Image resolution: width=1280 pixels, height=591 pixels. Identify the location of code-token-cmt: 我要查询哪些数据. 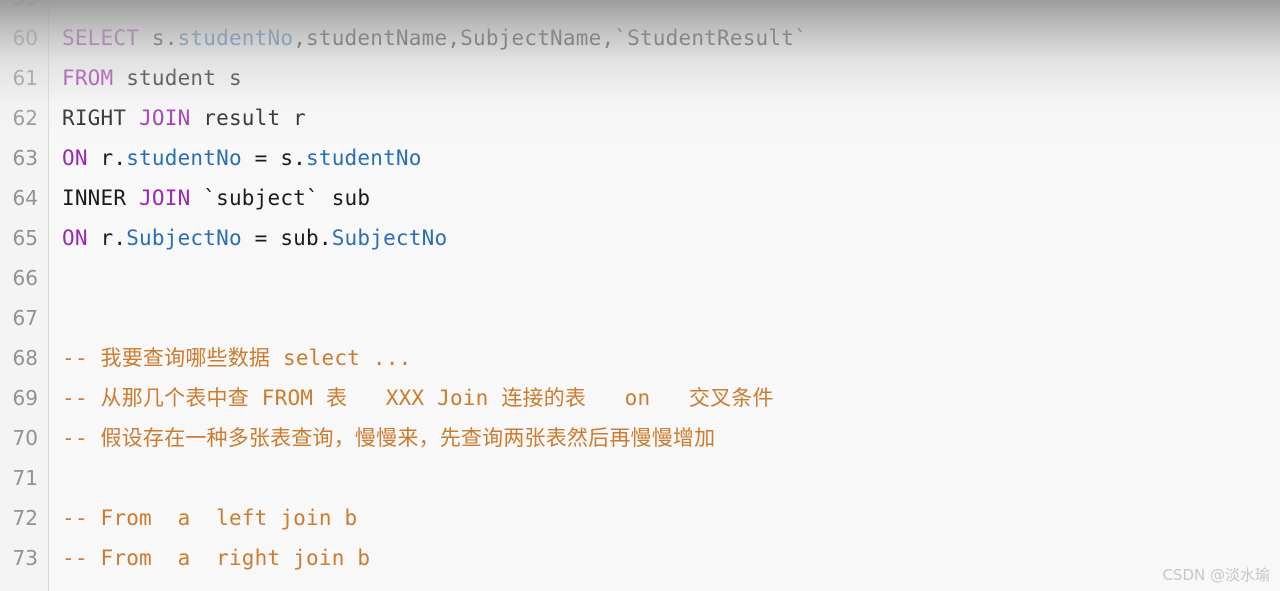
(185, 358).